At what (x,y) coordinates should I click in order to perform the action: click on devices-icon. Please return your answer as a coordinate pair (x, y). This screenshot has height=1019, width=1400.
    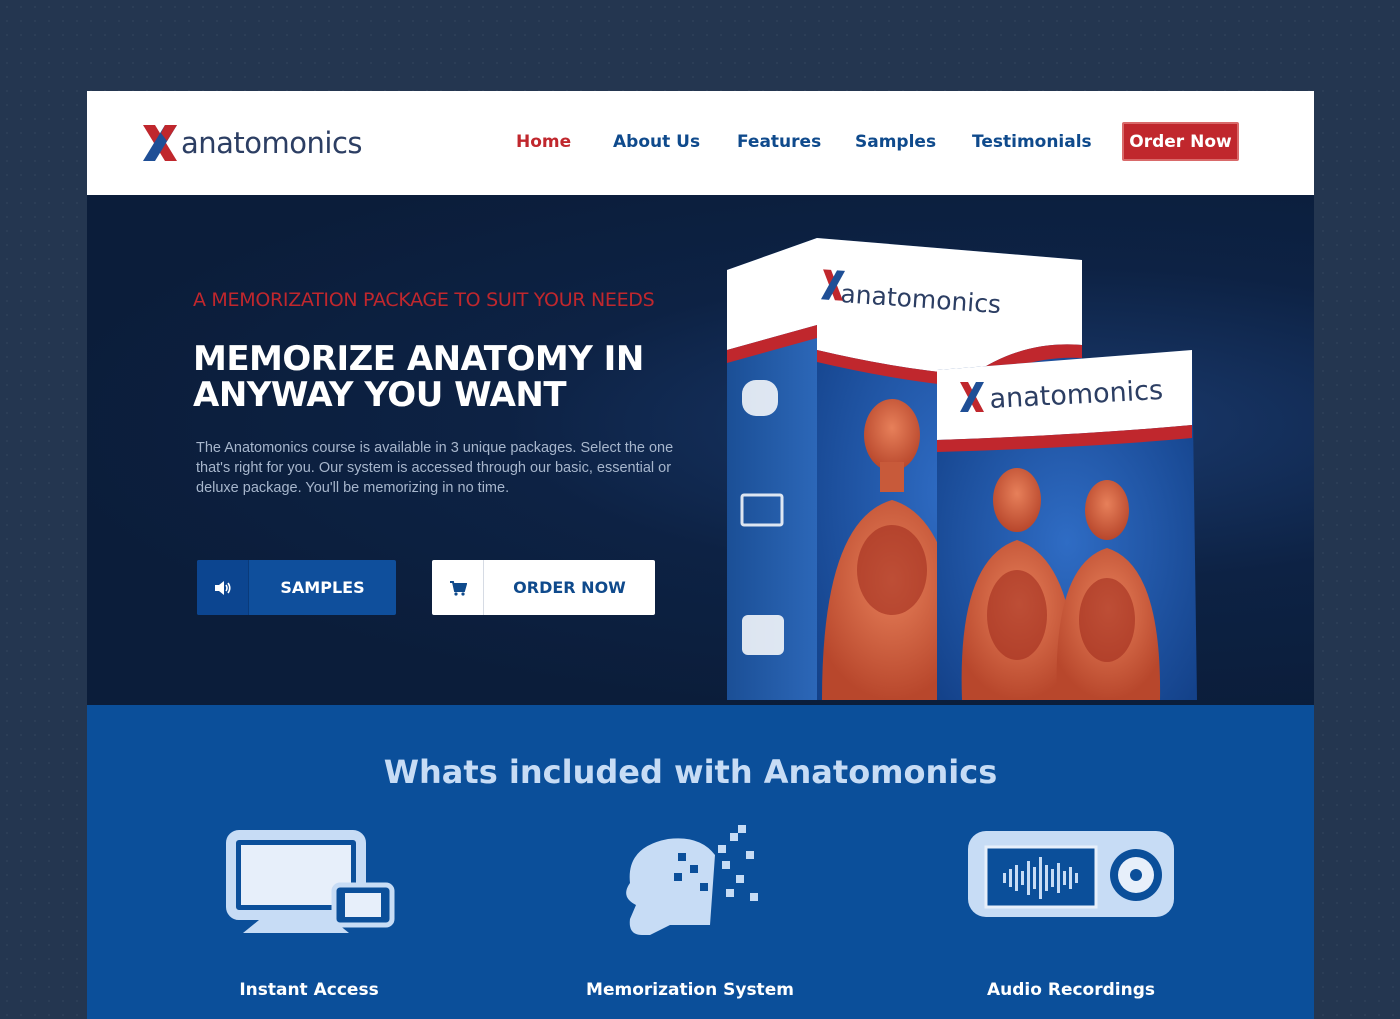
    Looking at the image, I should click on (310, 881).